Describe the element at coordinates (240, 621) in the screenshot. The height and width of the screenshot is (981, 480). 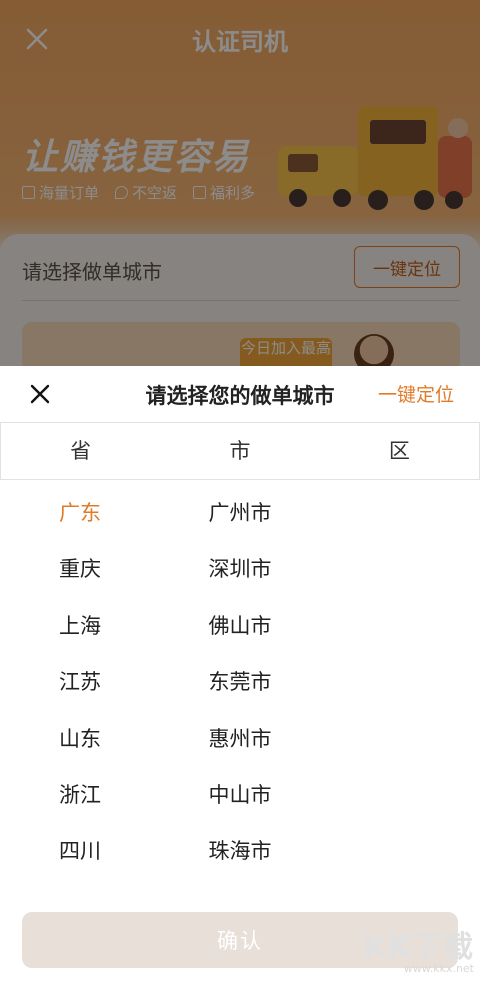
I see `city-option: 佛山市` at that location.